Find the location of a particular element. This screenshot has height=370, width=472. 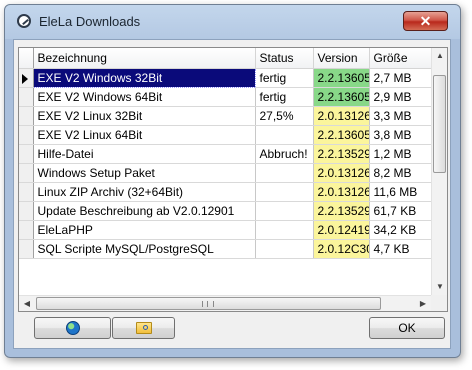

current-row-arrow-icon is located at coordinates (25, 78).